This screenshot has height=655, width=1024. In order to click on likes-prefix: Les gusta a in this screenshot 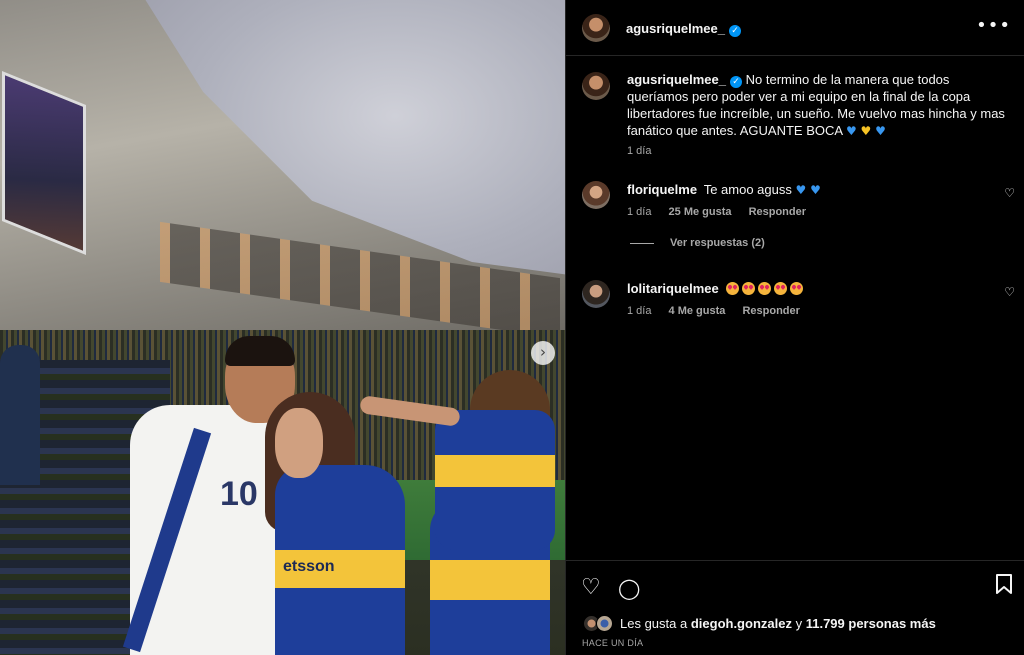, I will do `click(654, 623)`.